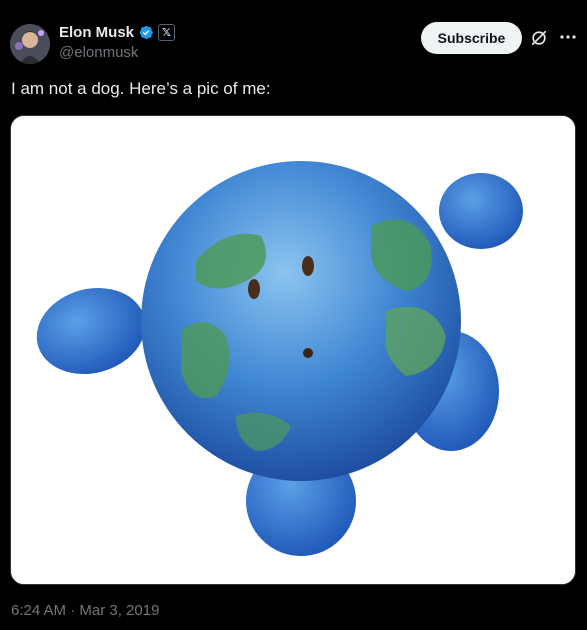 The width and height of the screenshot is (587, 630). I want to click on author-name-row: Elon Musk 𝕏, so click(117, 32).